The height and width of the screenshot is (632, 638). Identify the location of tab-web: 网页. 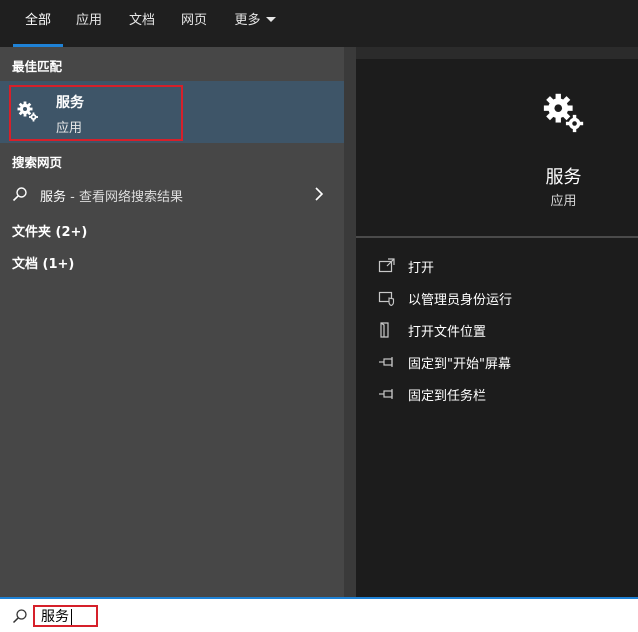
(194, 23).